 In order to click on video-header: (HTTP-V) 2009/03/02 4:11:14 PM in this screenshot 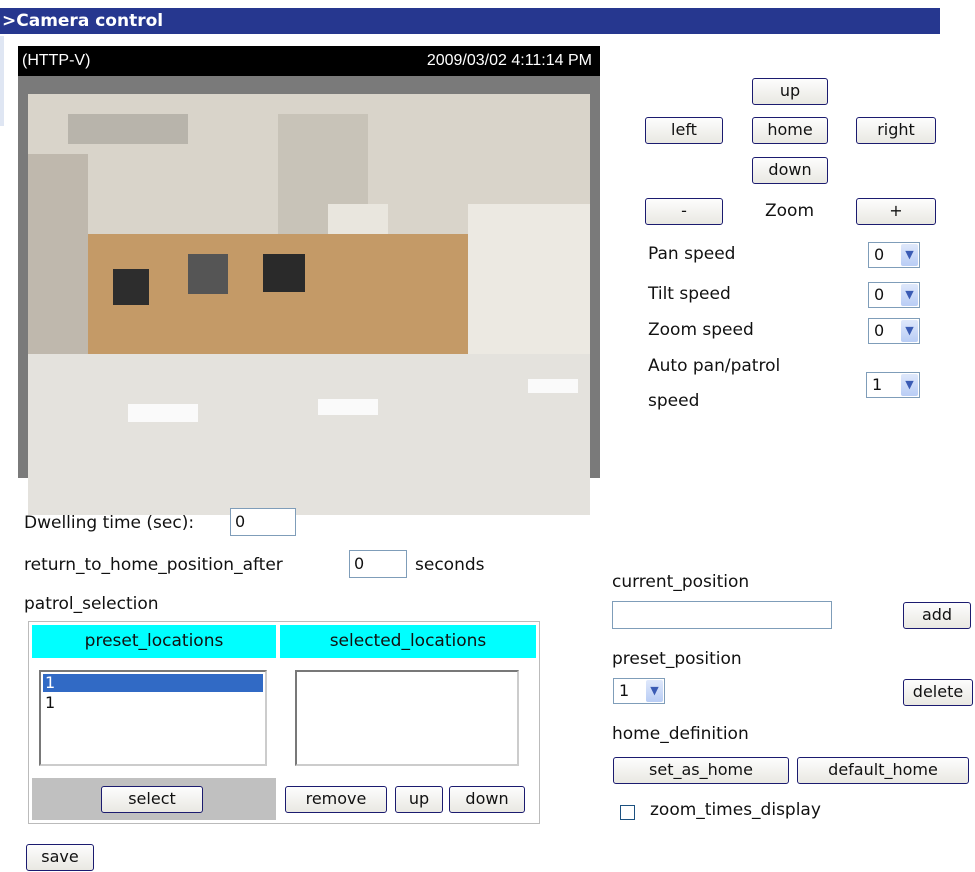, I will do `click(309, 61)`.